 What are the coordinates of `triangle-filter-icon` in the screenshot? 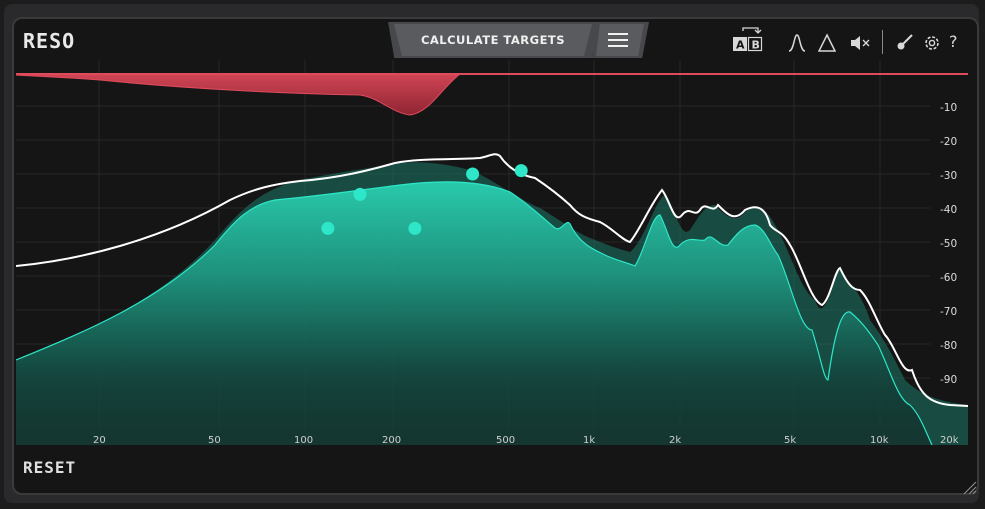 It's located at (827, 45).